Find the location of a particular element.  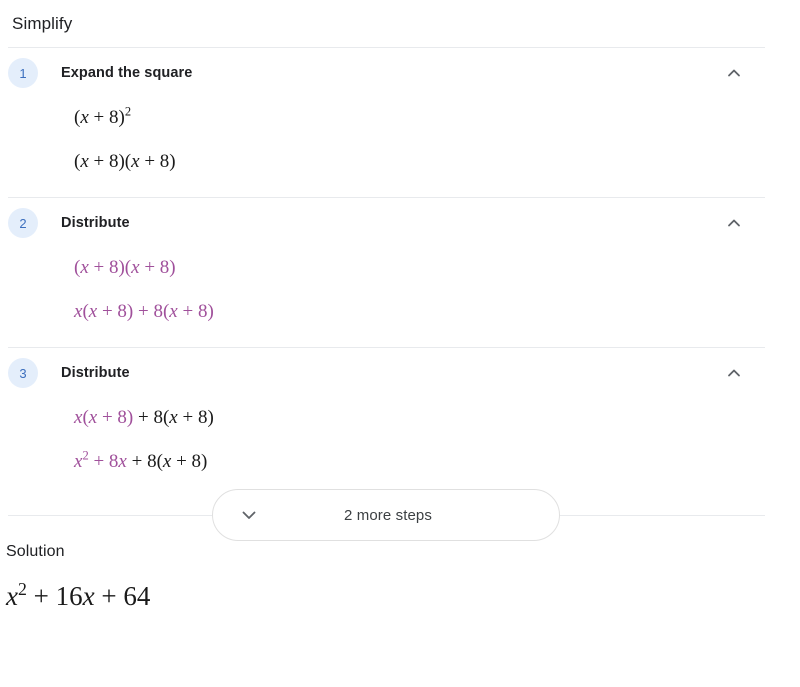

page-title: Simplify is located at coordinates (42, 23).